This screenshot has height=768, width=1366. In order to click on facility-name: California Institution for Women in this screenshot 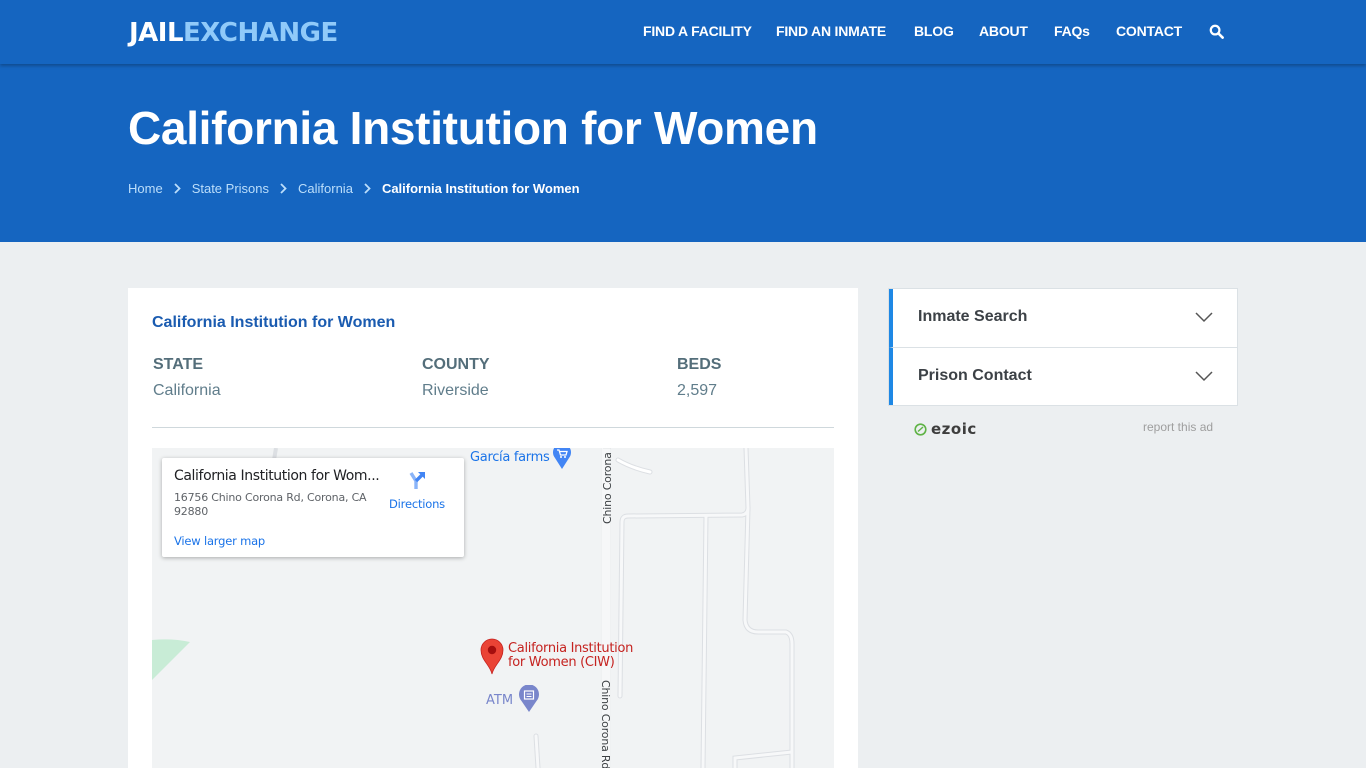, I will do `click(274, 322)`.